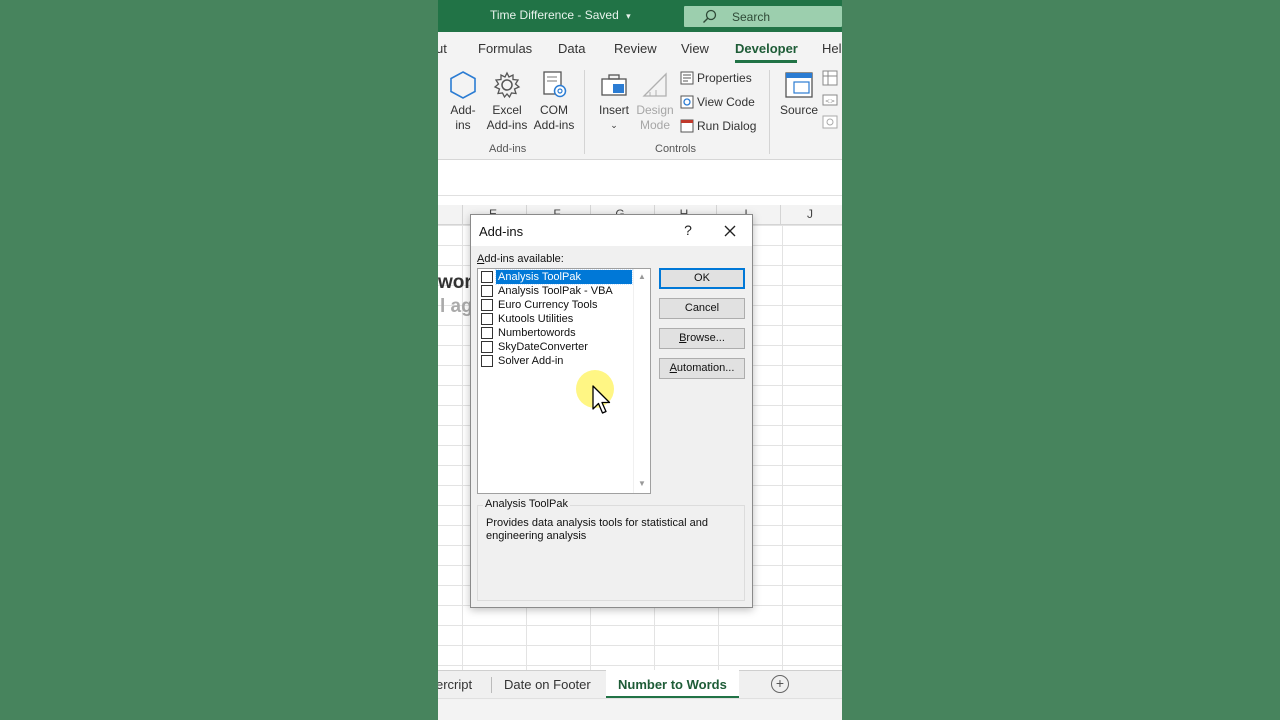  What do you see at coordinates (766, 61) in the screenshot?
I see `active-tab-indicator` at bounding box center [766, 61].